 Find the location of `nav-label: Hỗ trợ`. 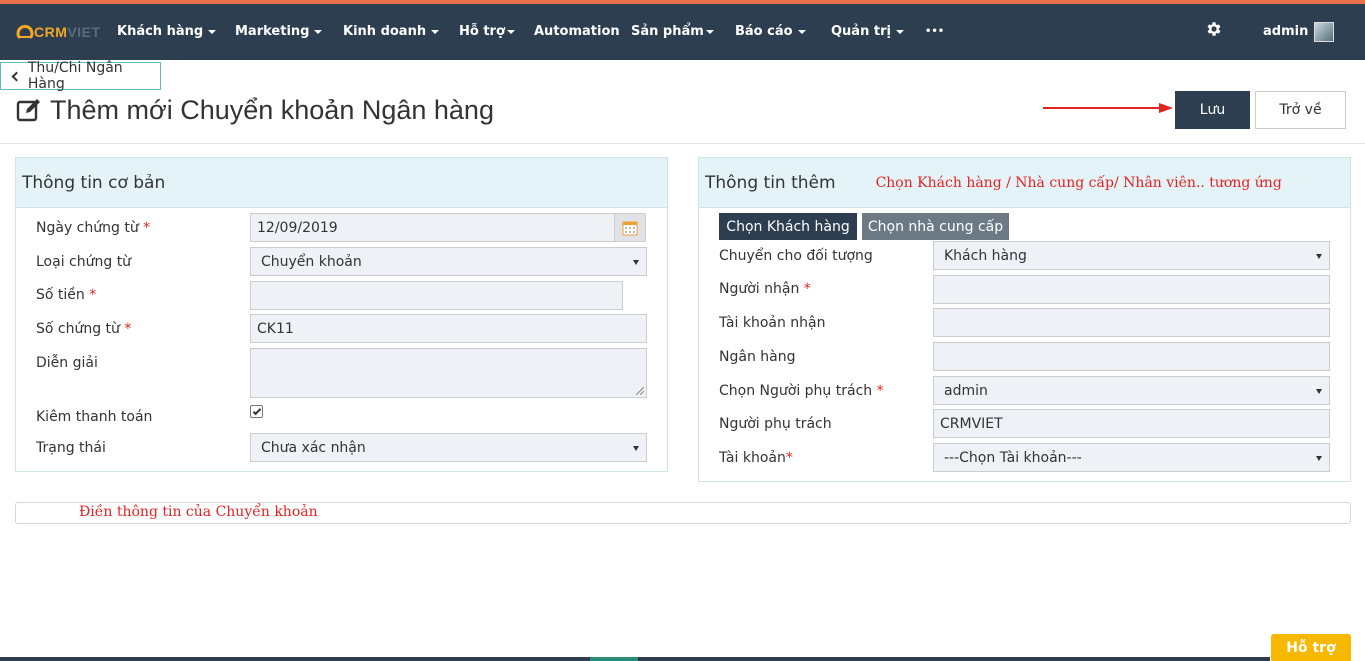

nav-label: Hỗ trợ is located at coordinates (482, 31).